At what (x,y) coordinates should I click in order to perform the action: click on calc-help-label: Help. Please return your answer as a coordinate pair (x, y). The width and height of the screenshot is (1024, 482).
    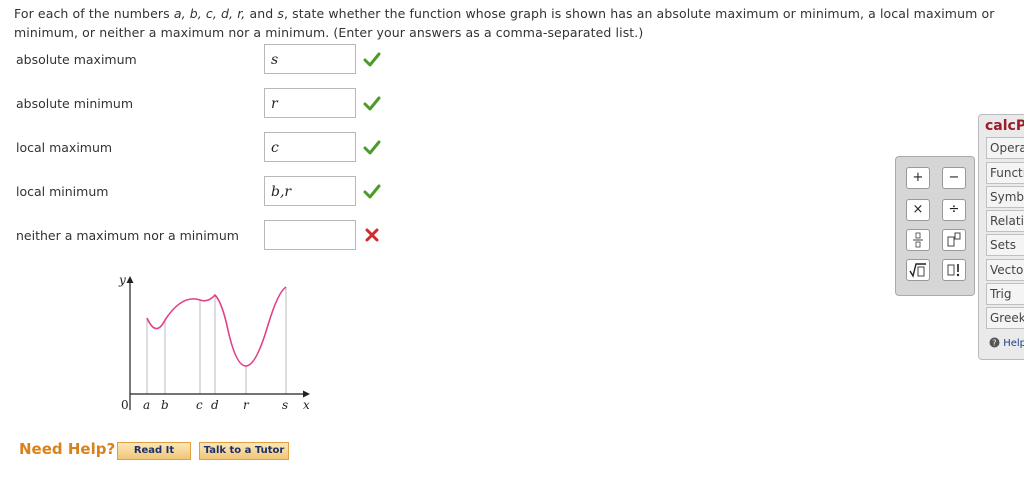
    Looking at the image, I should click on (1013, 343).